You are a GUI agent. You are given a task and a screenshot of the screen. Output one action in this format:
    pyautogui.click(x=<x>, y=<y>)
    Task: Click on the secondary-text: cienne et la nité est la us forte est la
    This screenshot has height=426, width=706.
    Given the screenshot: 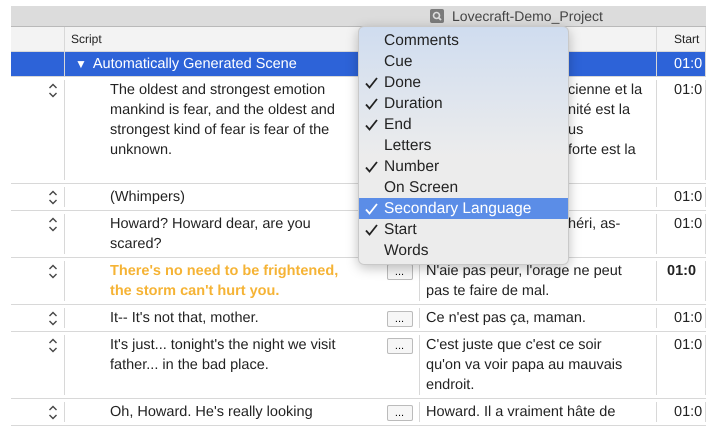 What is the action you would take?
    pyautogui.click(x=605, y=120)
    